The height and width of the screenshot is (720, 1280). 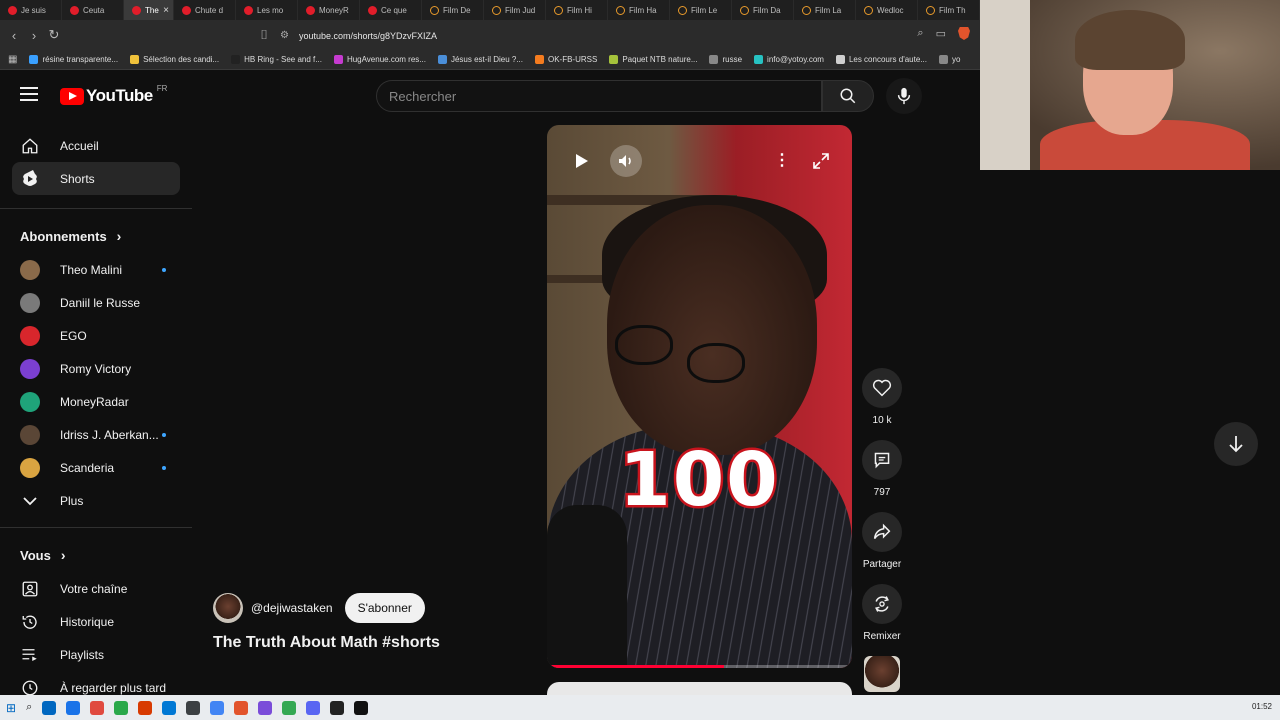 I want to click on site-info-icon: ⚙, so click(x=284, y=35).